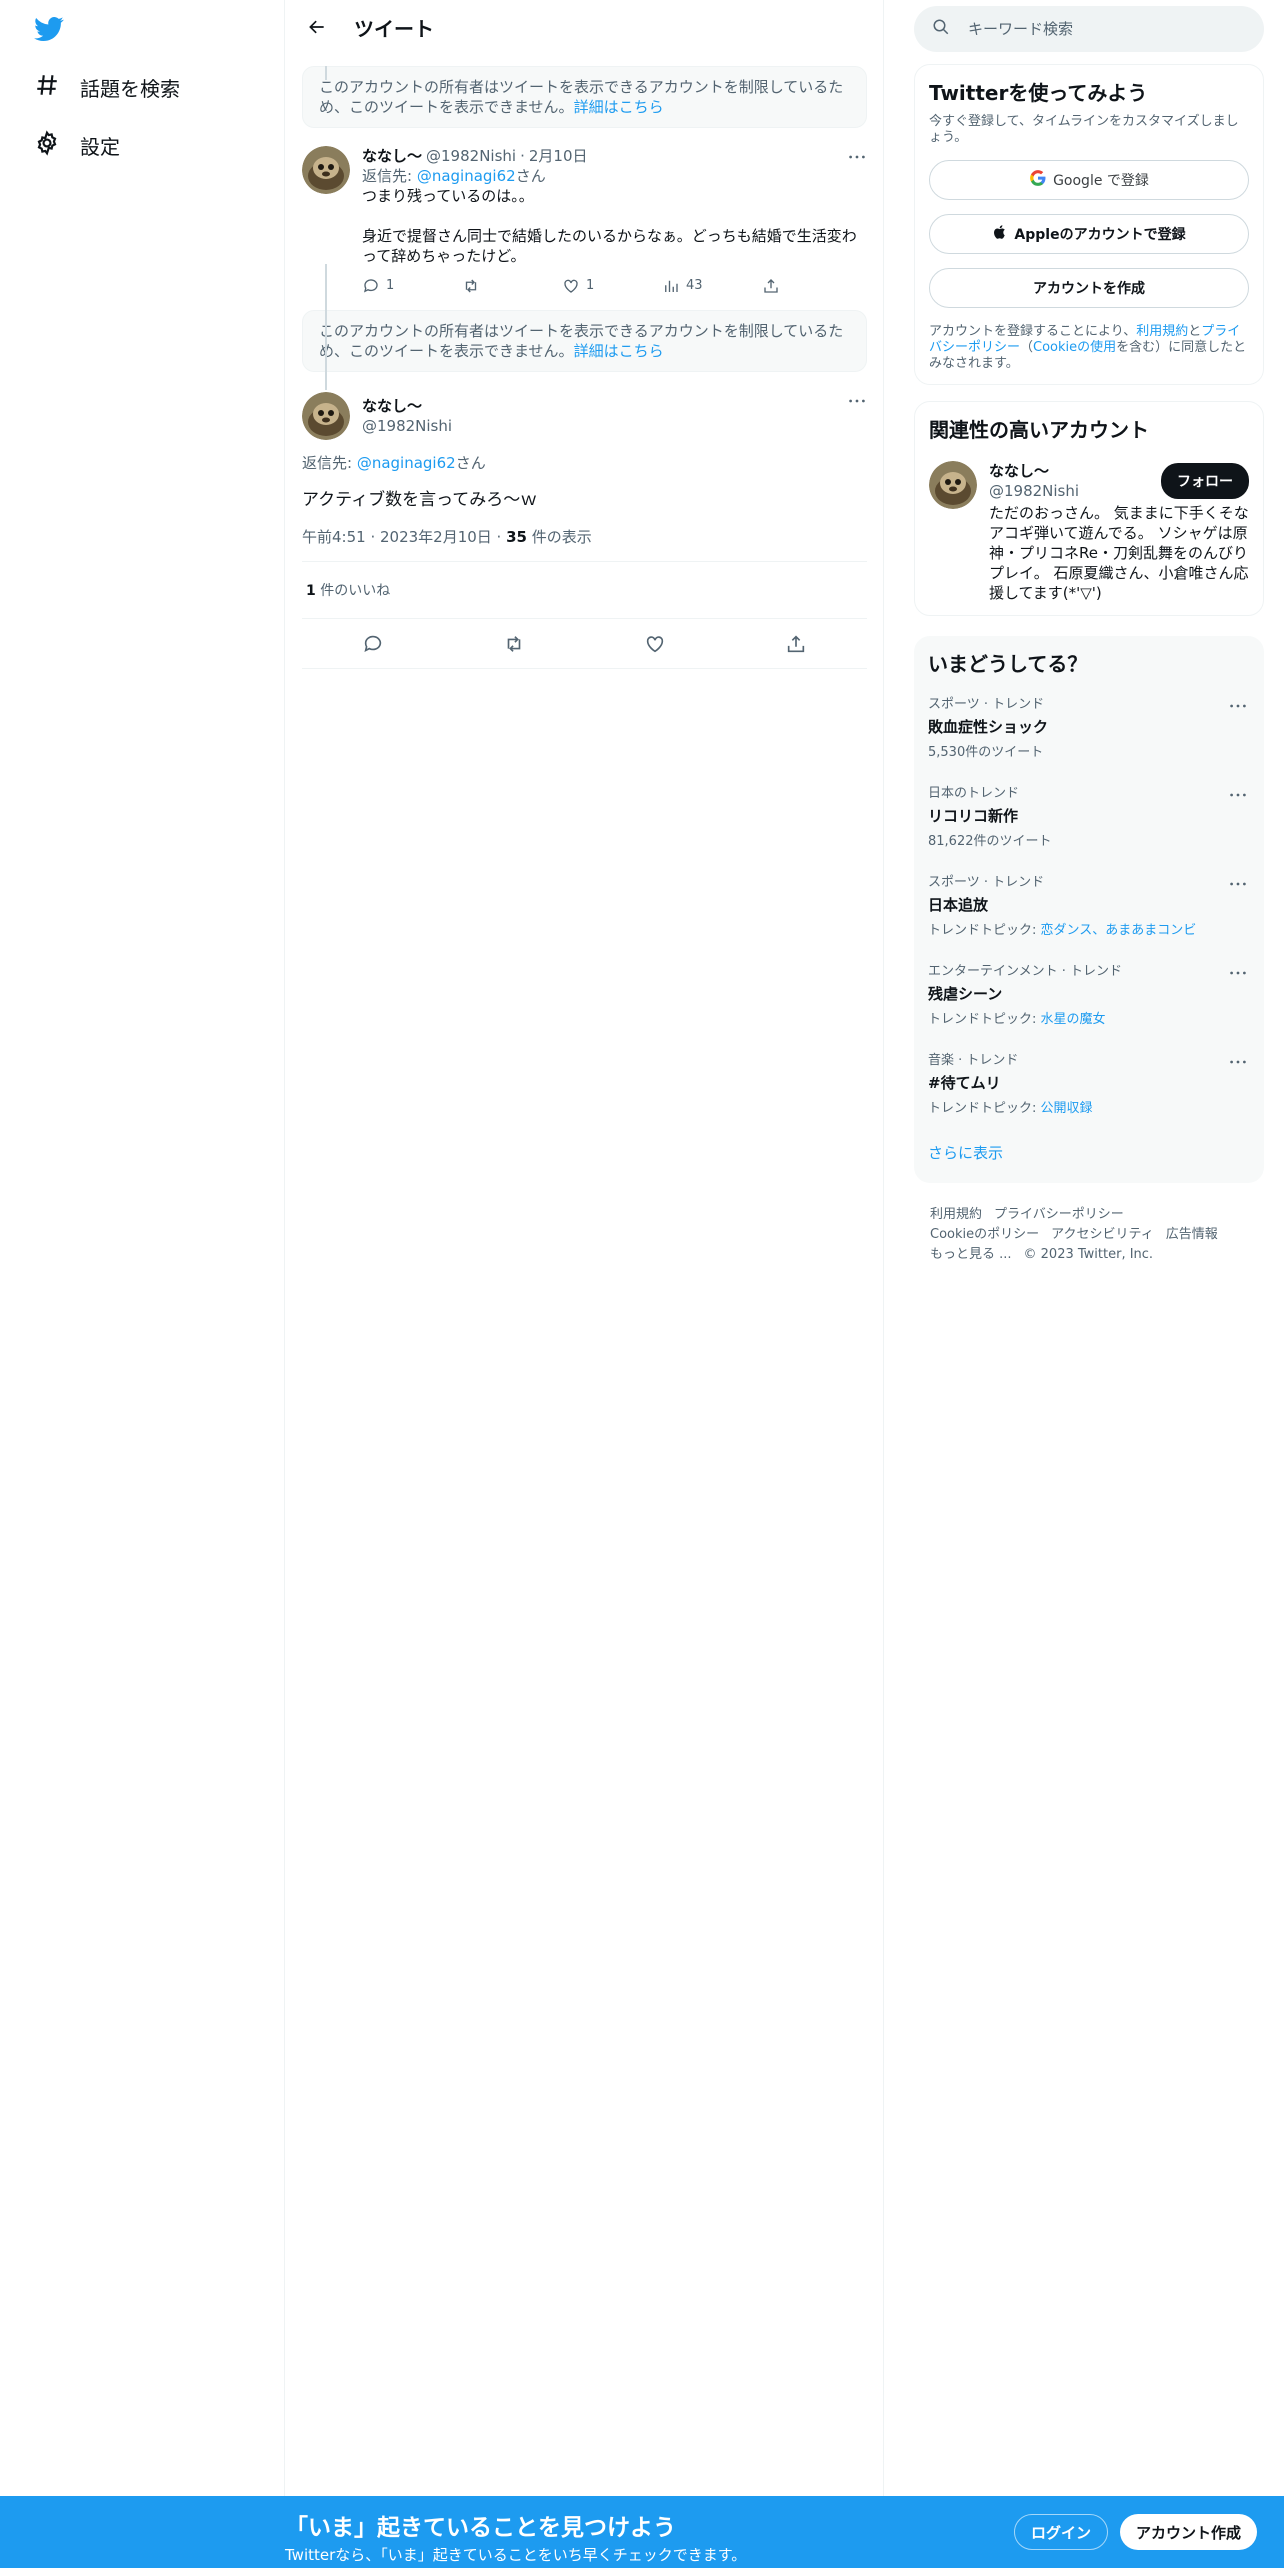  What do you see at coordinates (1089, 904) in the screenshot?
I see `trend-item: スポーツ · トレンド 日本追放 トレンドトピック: 恋ダンス、あまあまコンビ` at bounding box center [1089, 904].